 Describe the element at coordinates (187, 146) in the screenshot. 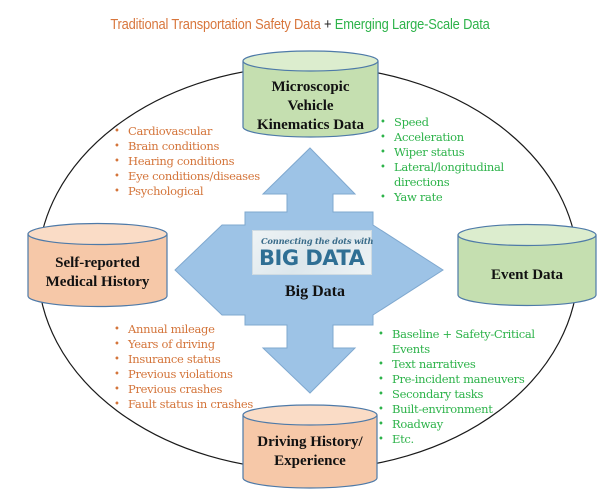

I see `list-item: Brain conditions` at that location.